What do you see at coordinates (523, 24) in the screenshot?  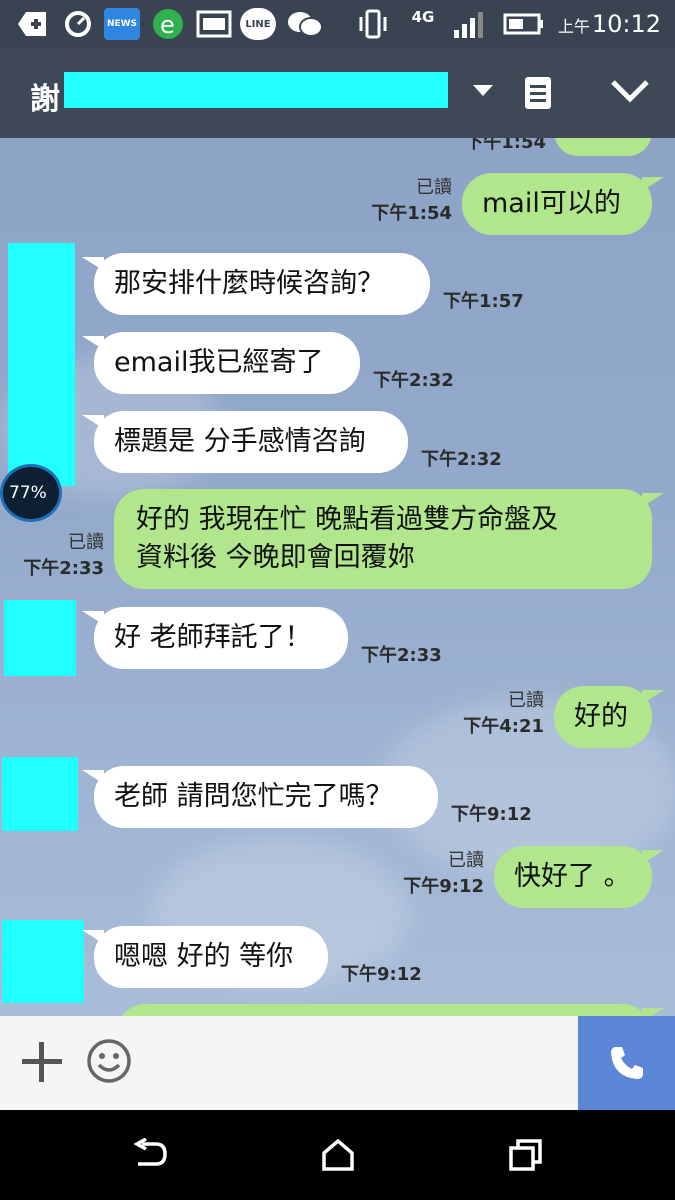 I see `battery-icon` at bounding box center [523, 24].